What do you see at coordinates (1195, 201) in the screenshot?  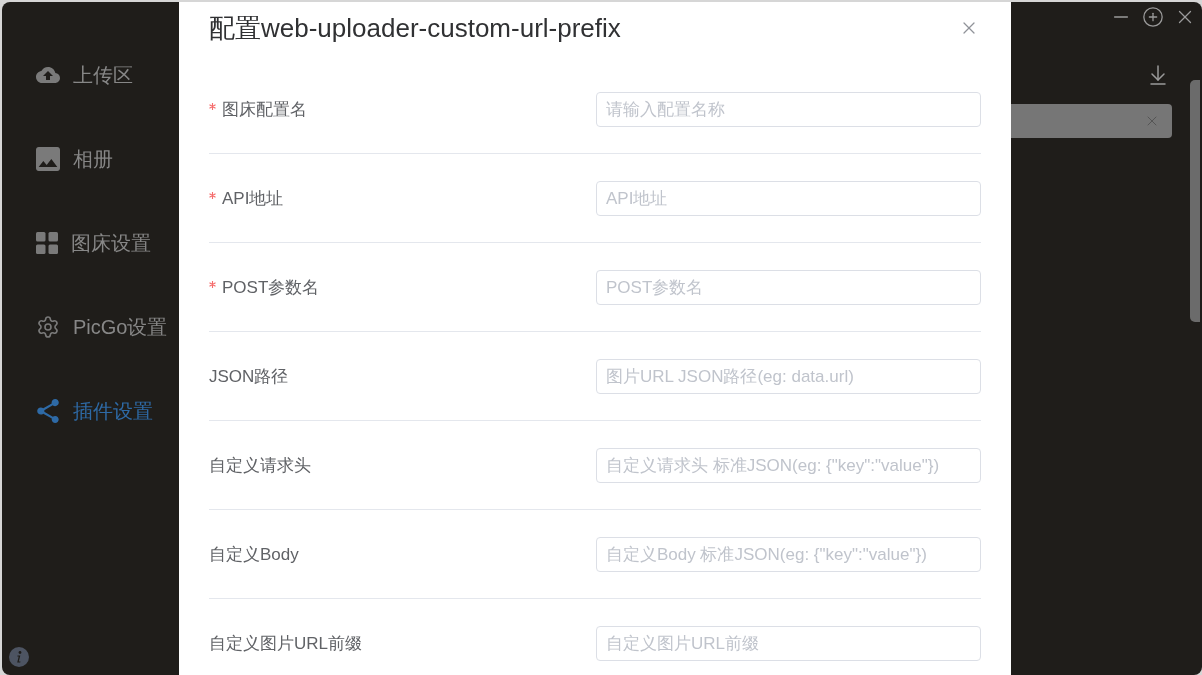 I see `scrollbar-thumb` at bounding box center [1195, 201].